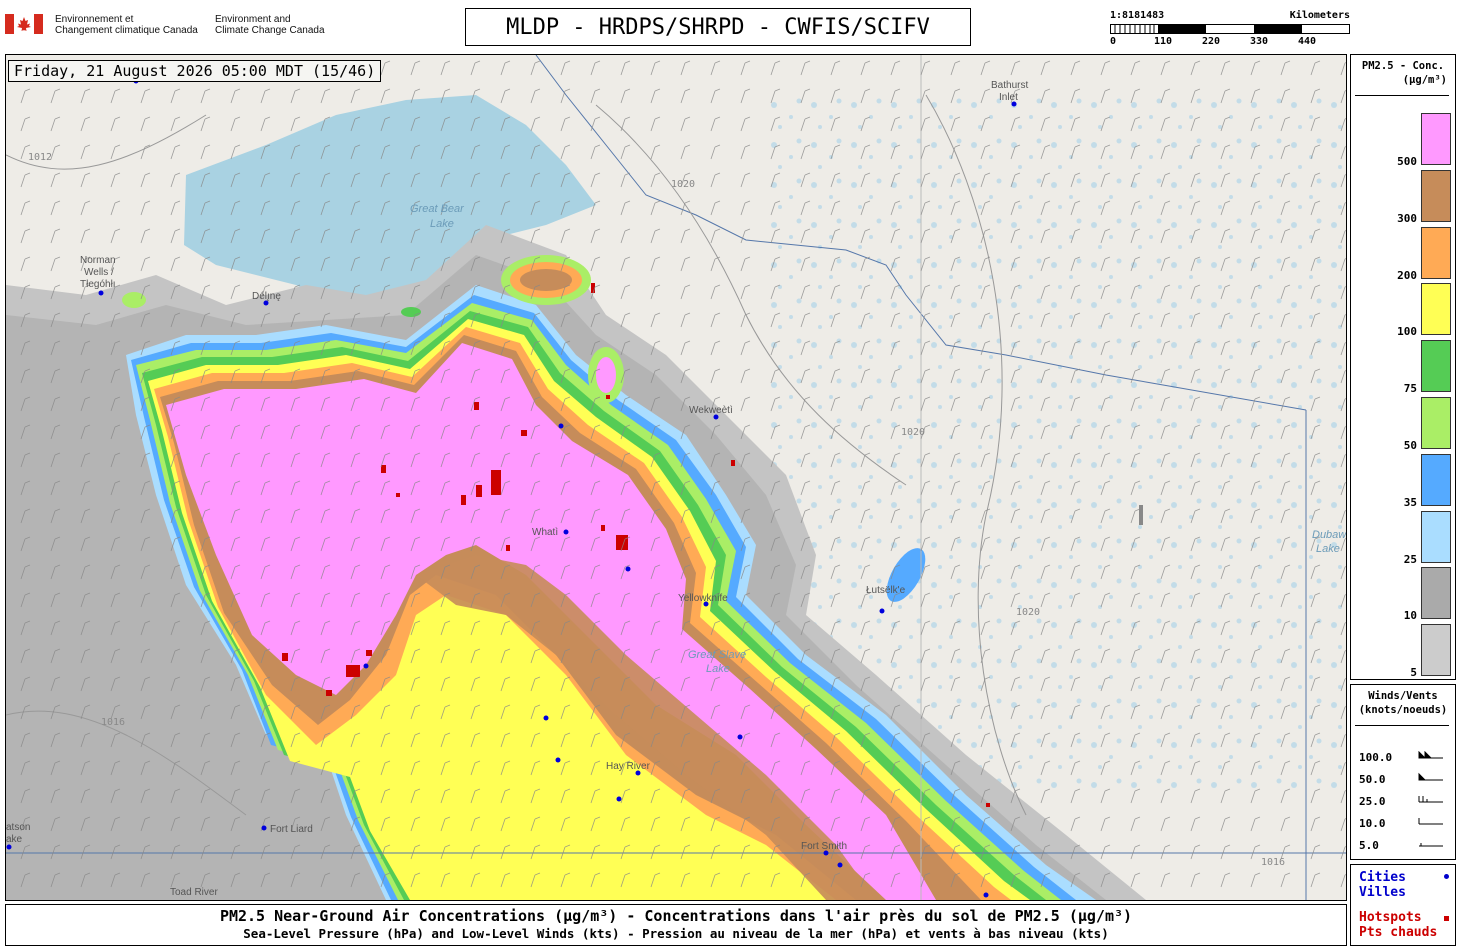 This screenshot has width=1460, height=950. I want to click on city-dot-icon, so click(1446, 876).